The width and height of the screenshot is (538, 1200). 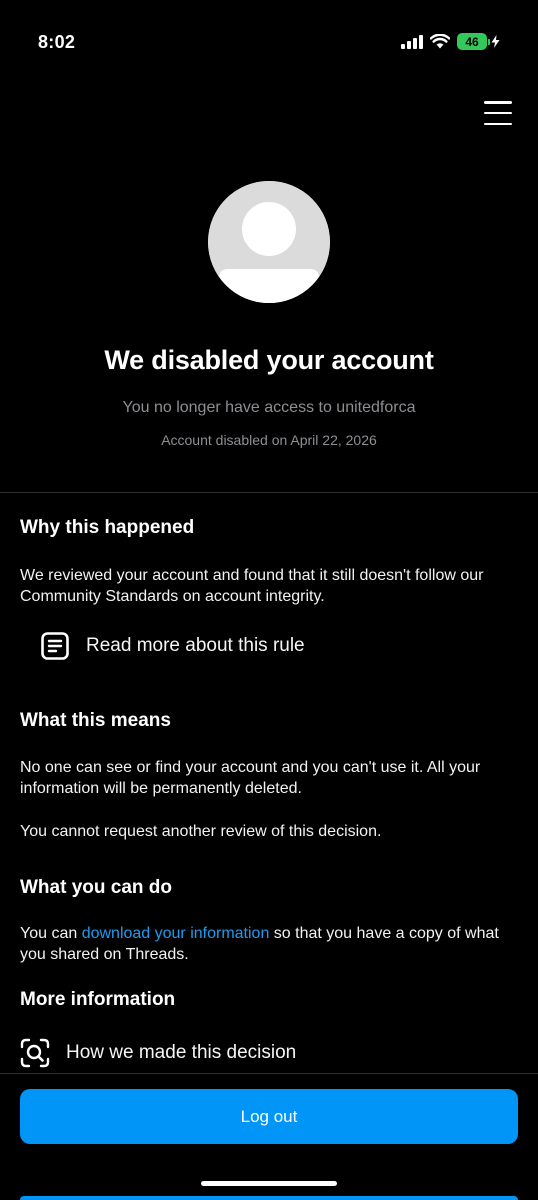 I want to click on decision-info-label: How we made this decision, so click(x=181, y=1052).